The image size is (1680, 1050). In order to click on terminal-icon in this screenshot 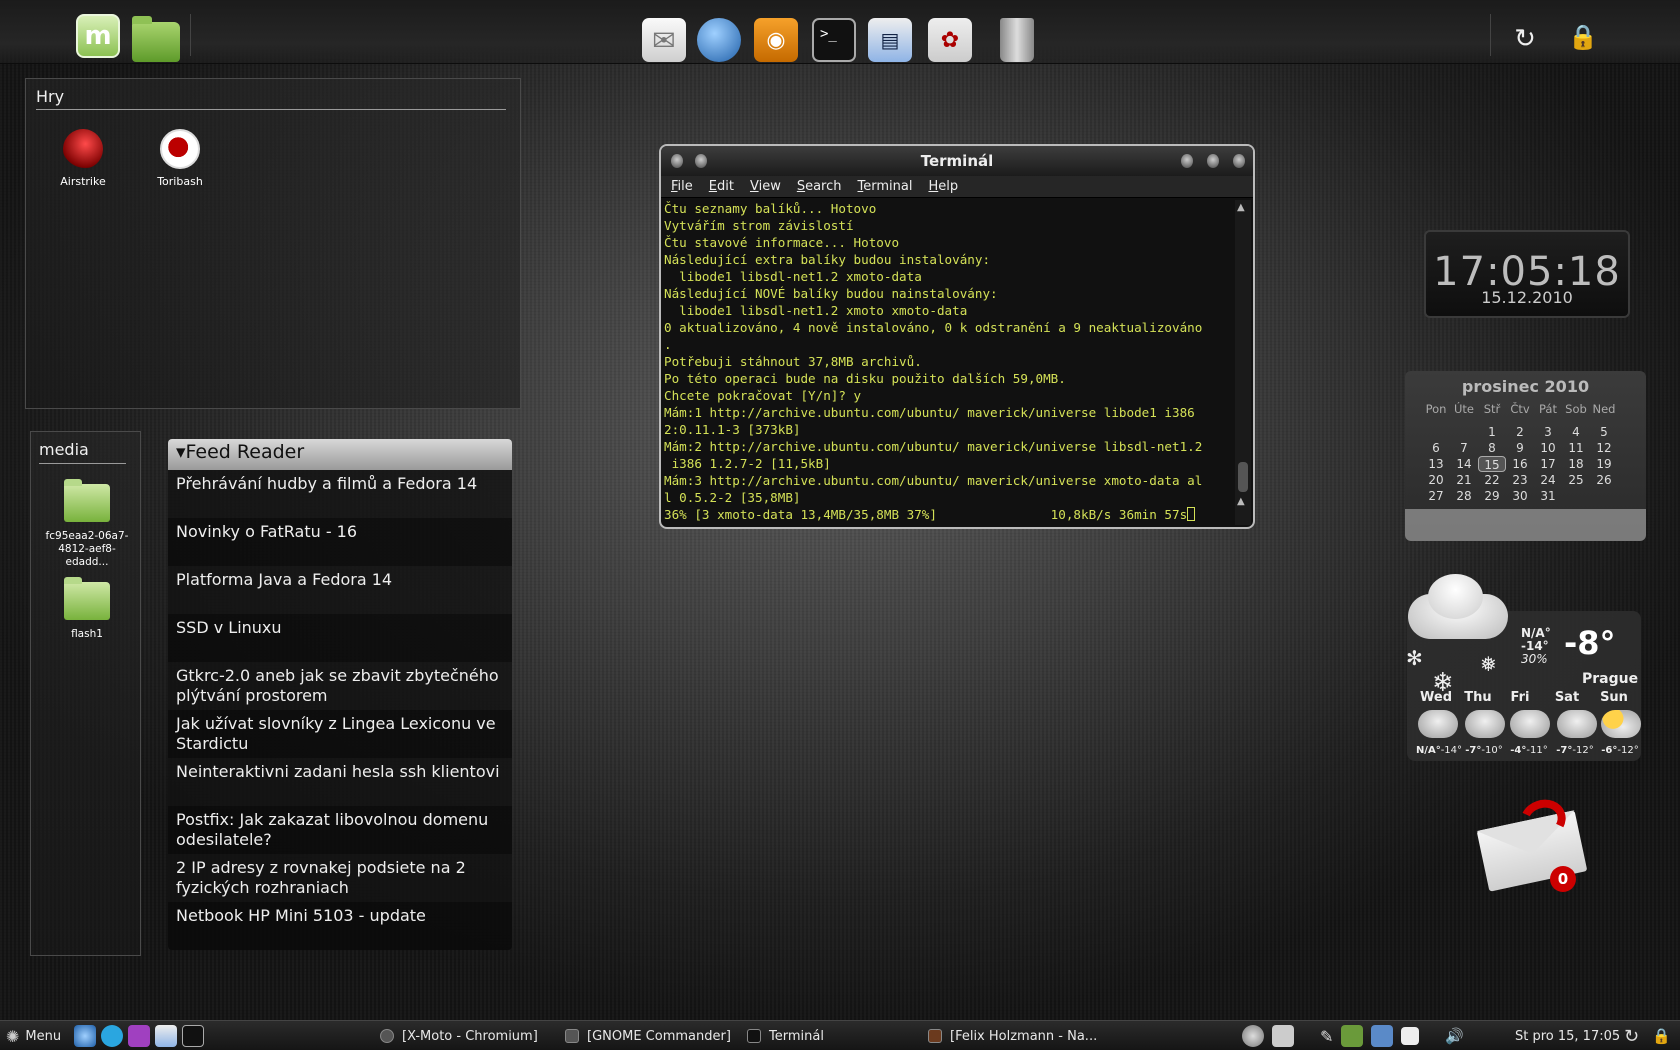, I will do `click(193, 1036)`.